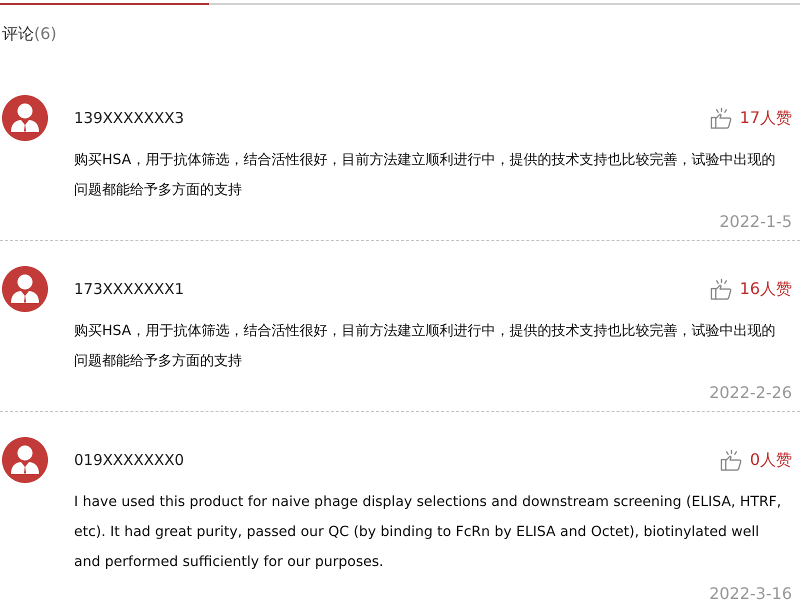  I want to click on user-name: 019XXXXXXX0, so click(129, 460).